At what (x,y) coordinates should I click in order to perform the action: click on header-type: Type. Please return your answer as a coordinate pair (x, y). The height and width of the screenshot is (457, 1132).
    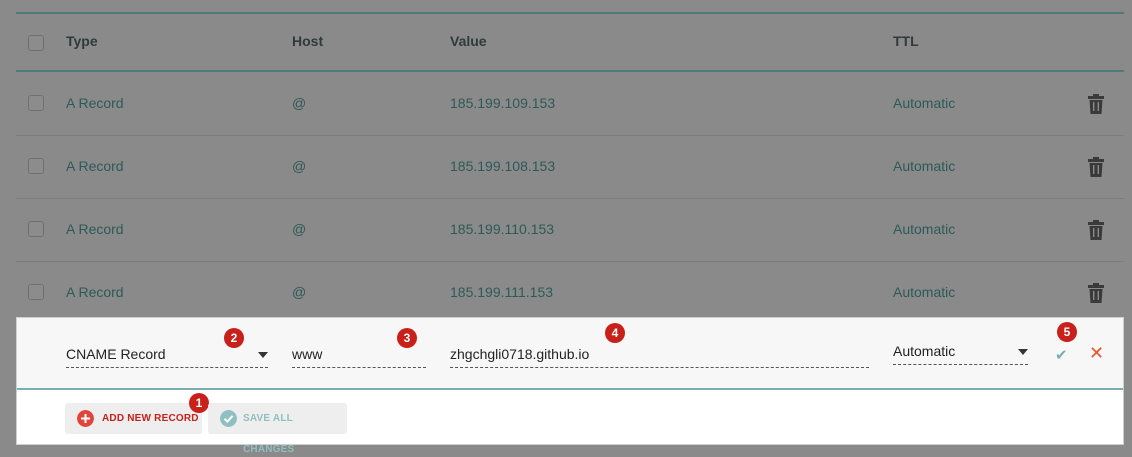
    Looking at the image, I should click on (82, 41).